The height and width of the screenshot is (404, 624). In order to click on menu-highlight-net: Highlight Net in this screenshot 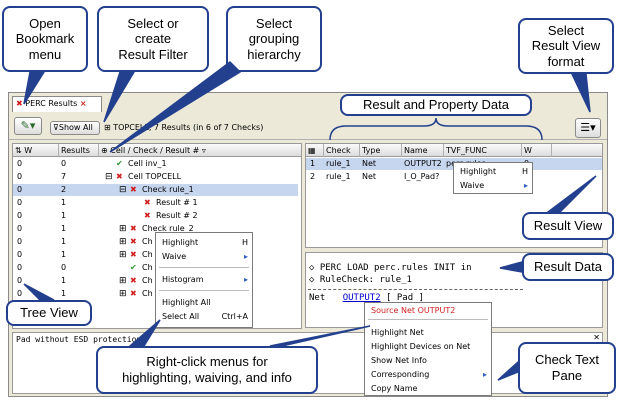, I will do `click(429, 332)`.